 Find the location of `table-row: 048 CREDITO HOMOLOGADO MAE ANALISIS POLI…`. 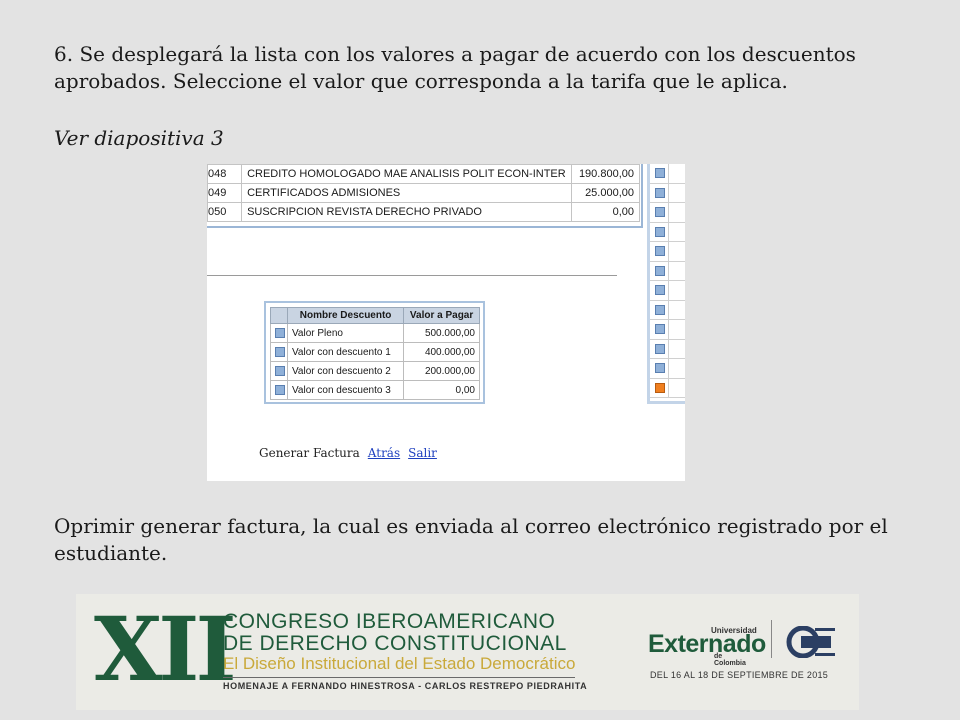

table-row: 048 CREDITO HOMOLOGADO MAE ANALISIS POLI… is located at coordinates (424, 174).